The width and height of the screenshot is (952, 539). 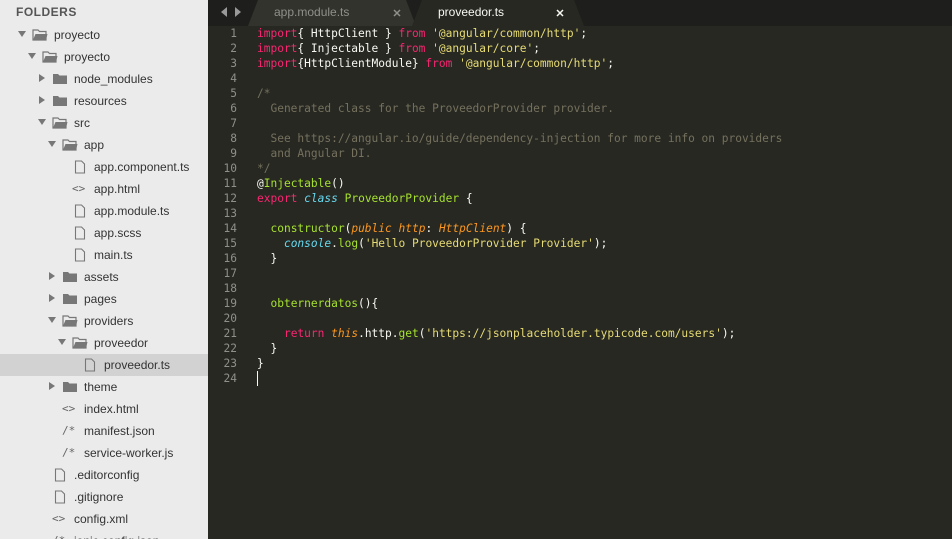 What do you see at coordinates (80, 343) in the screenshot?
I see `folder-open-icon` at bounding box center [80, 343].